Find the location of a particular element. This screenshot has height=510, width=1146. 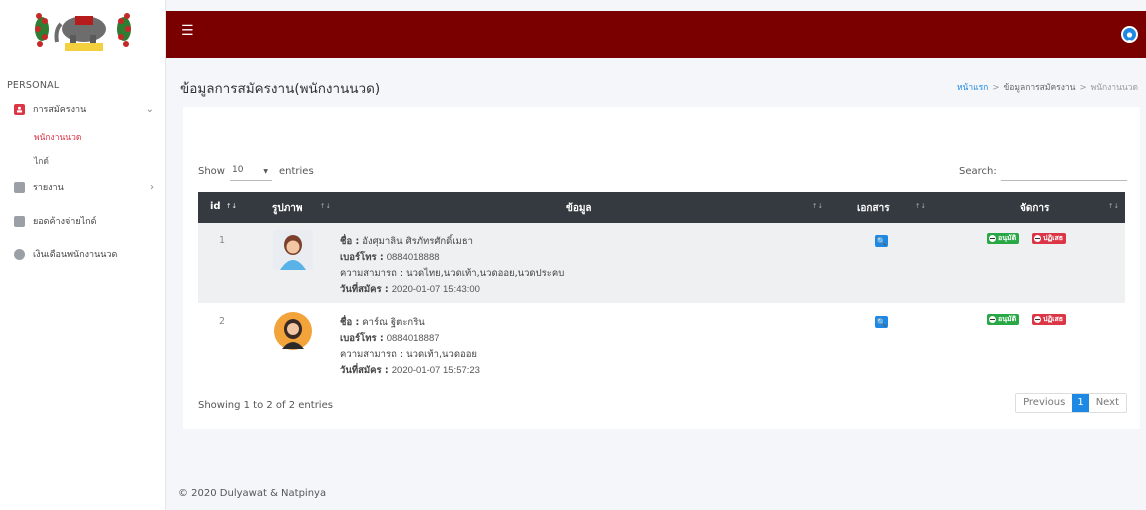

menu-toggle-icon: ☰ is located at coordinates (187, 31).